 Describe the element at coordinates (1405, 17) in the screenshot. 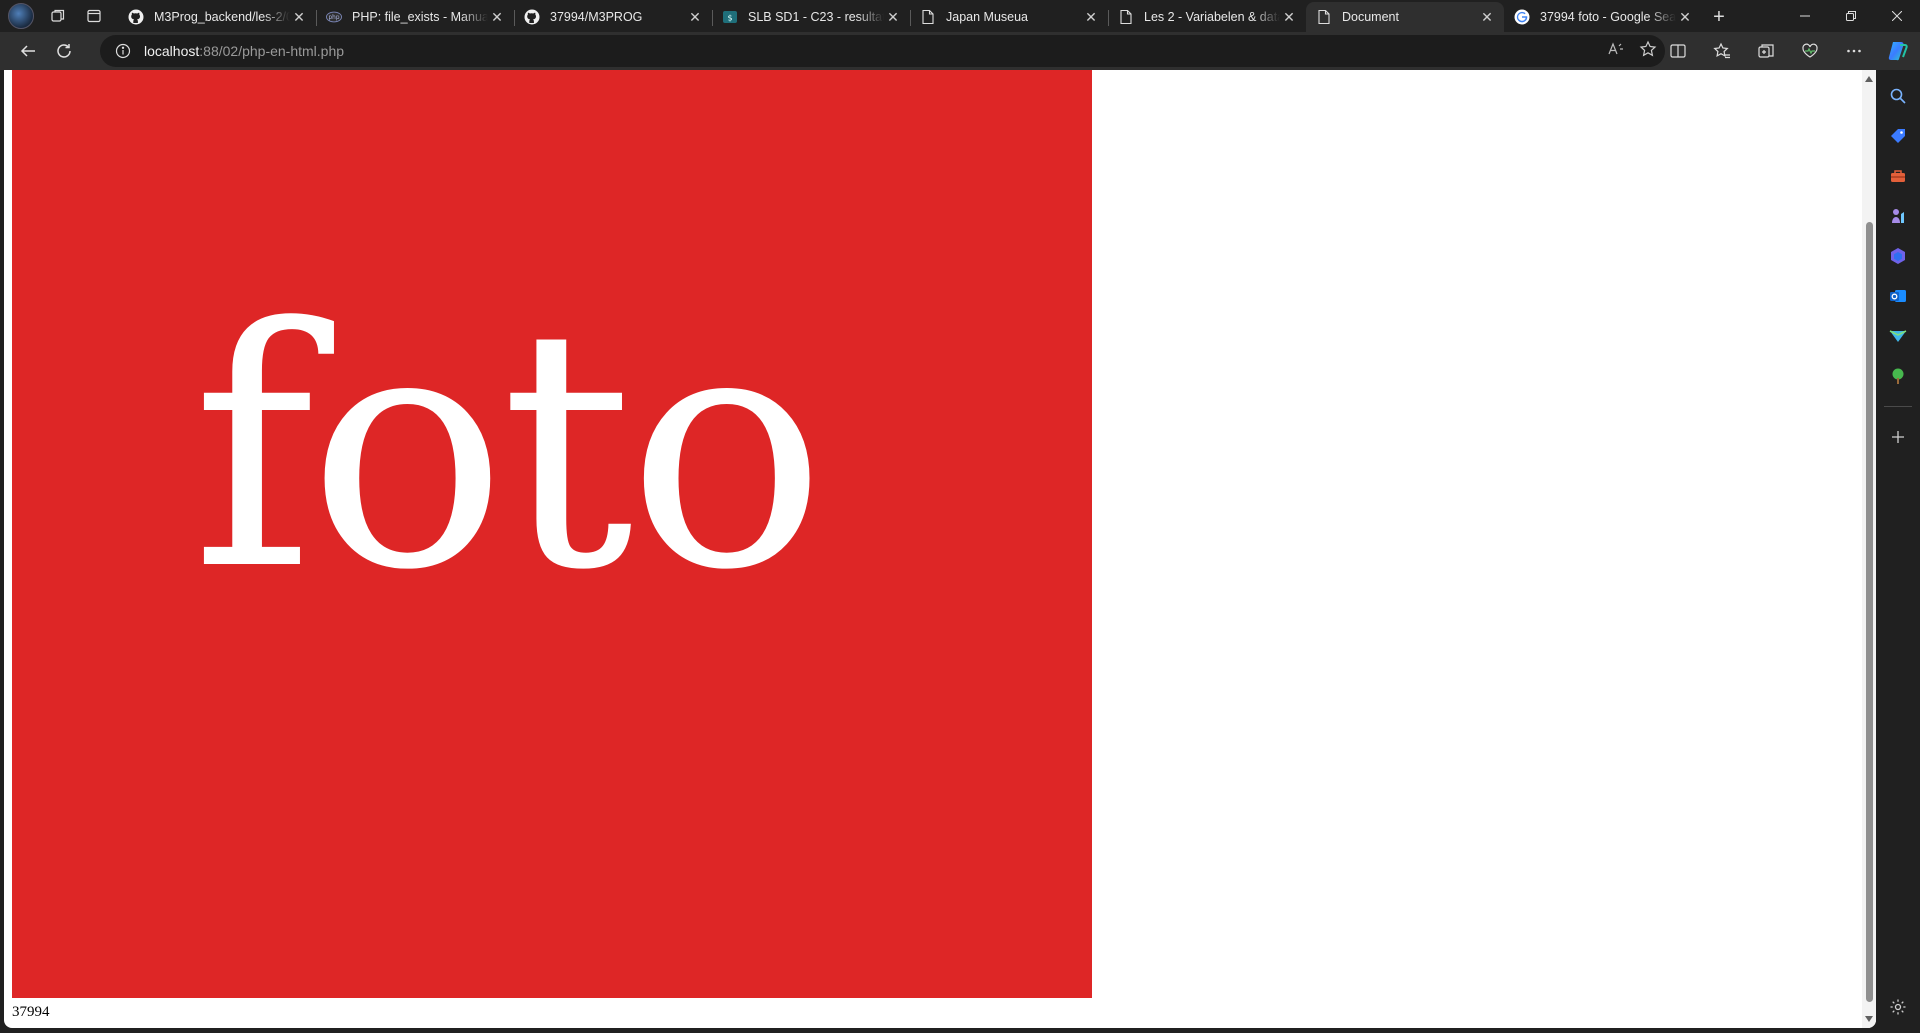

I see `tab-document: Document ✕` at that location.